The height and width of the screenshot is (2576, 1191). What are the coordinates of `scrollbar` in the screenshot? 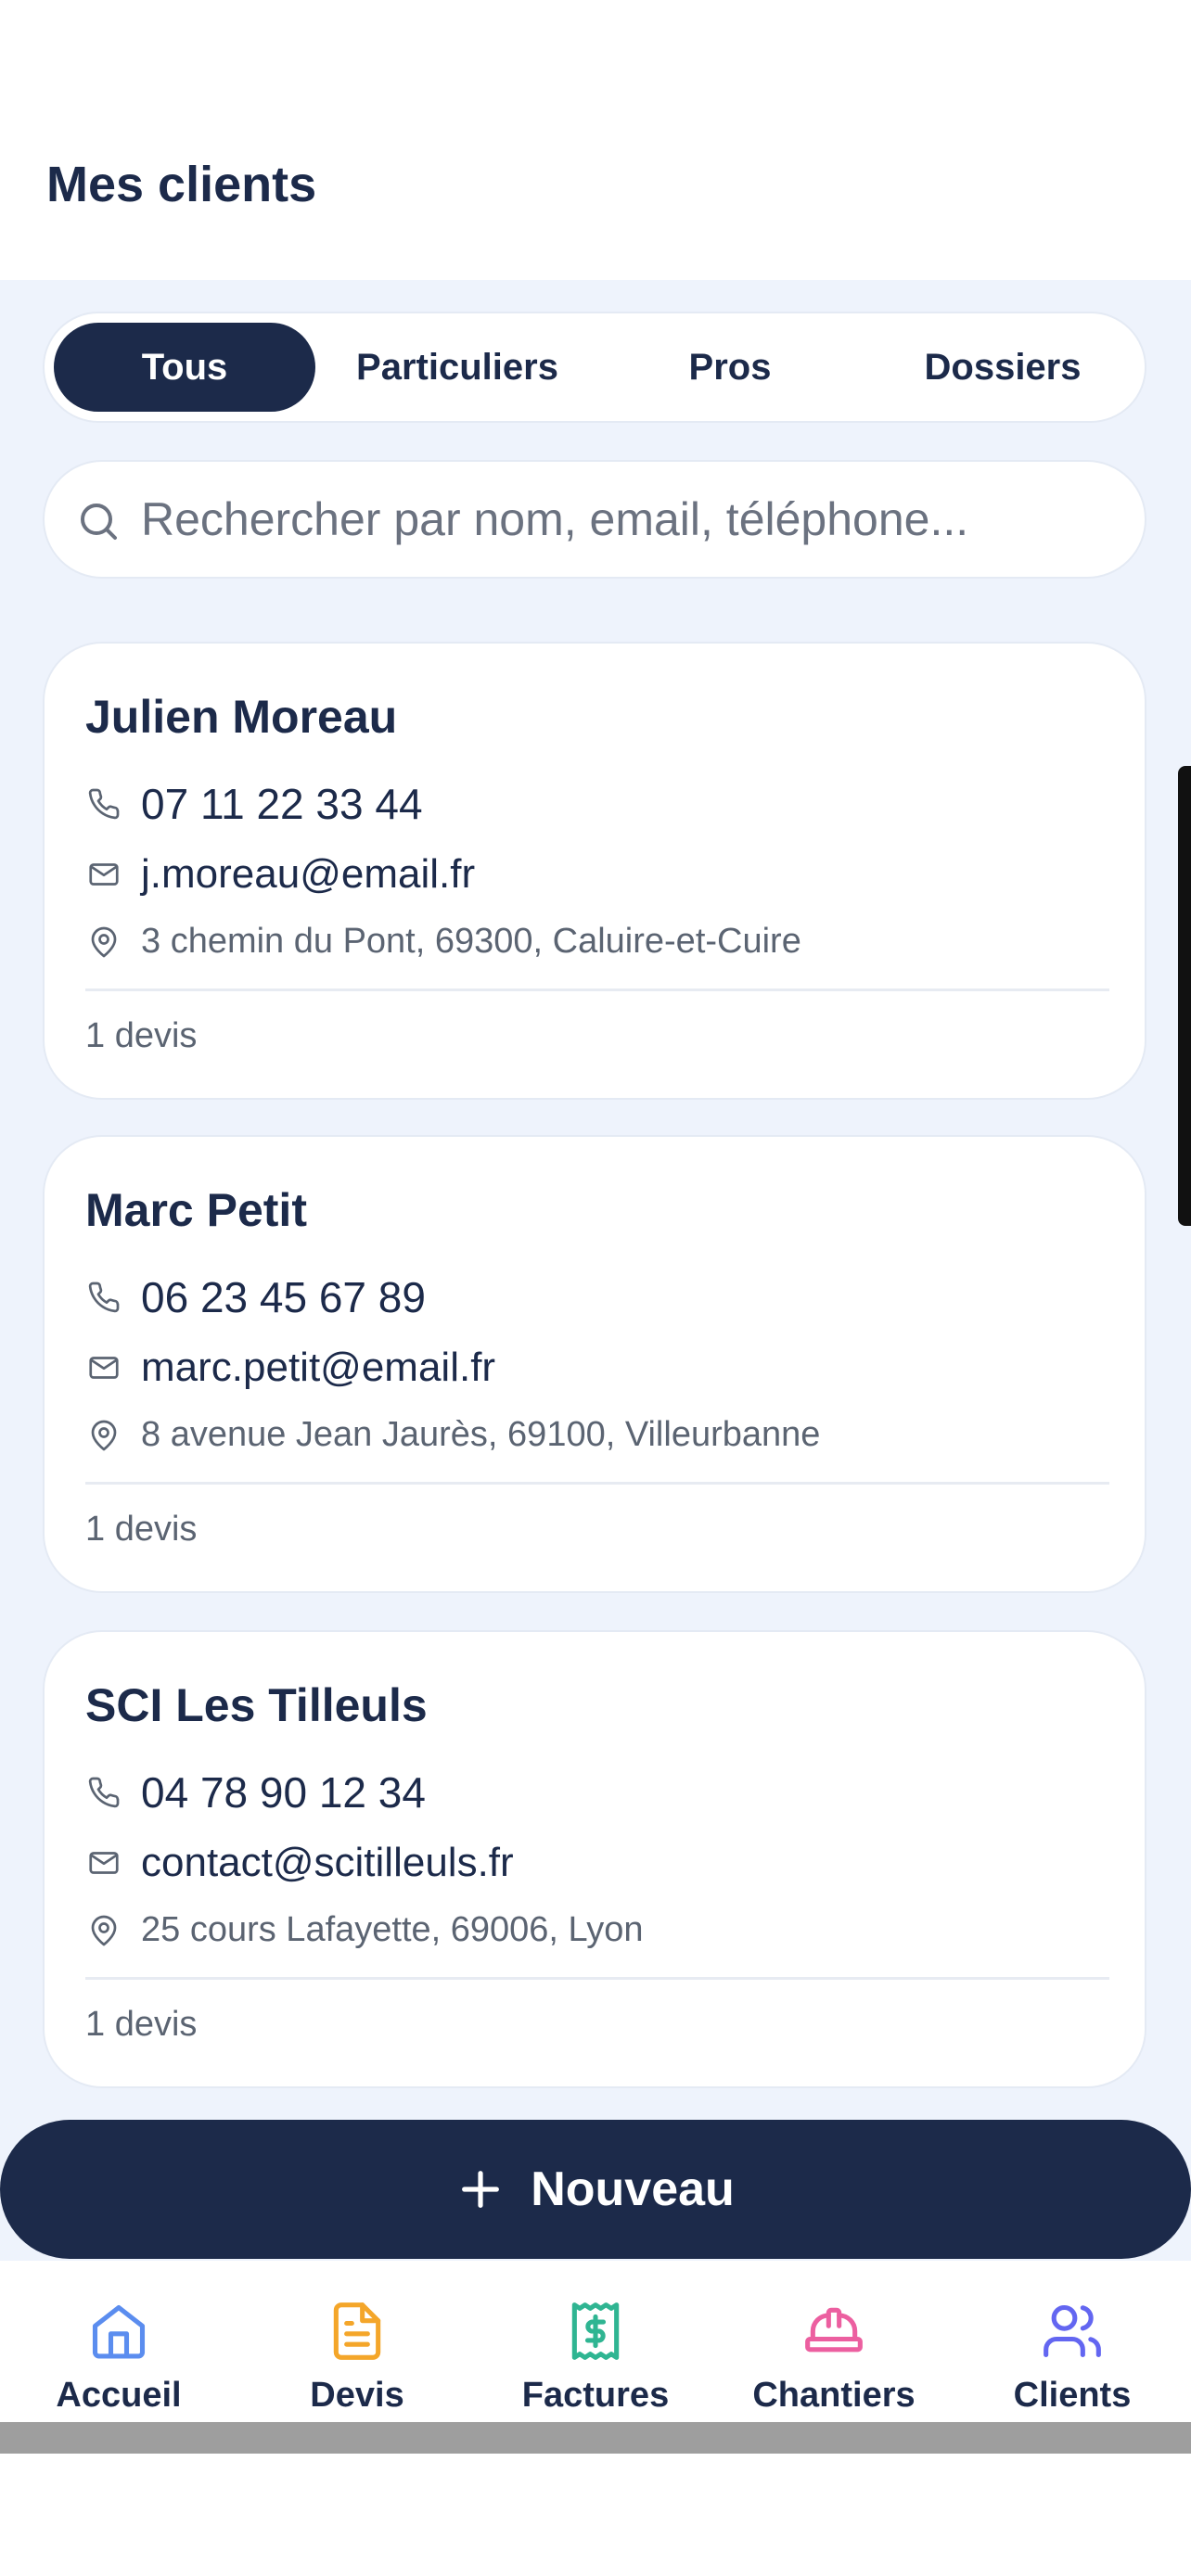 It's located at (1184, 996).